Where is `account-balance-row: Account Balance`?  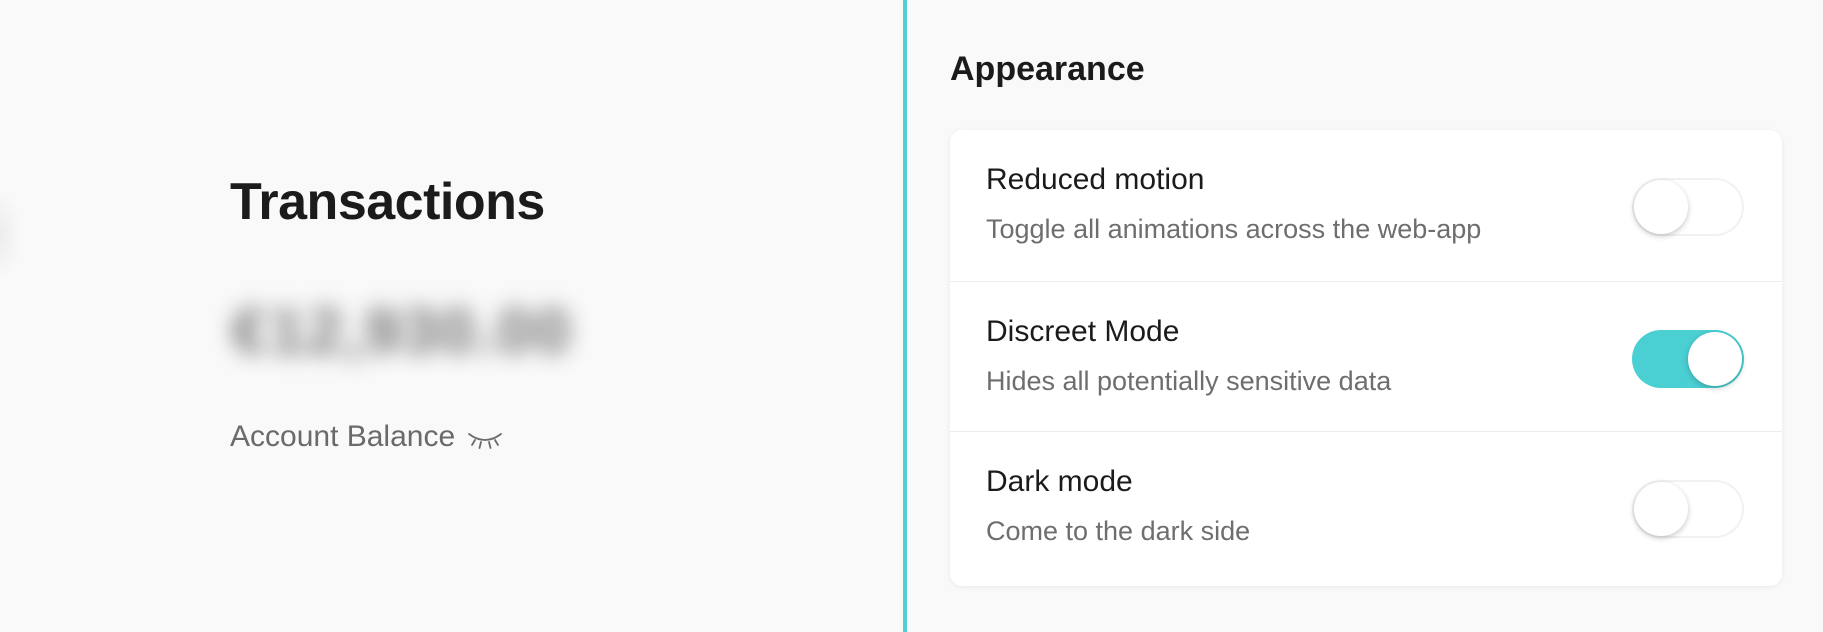 account-balance-row: Account Balance is located at coordinates (366, 437).